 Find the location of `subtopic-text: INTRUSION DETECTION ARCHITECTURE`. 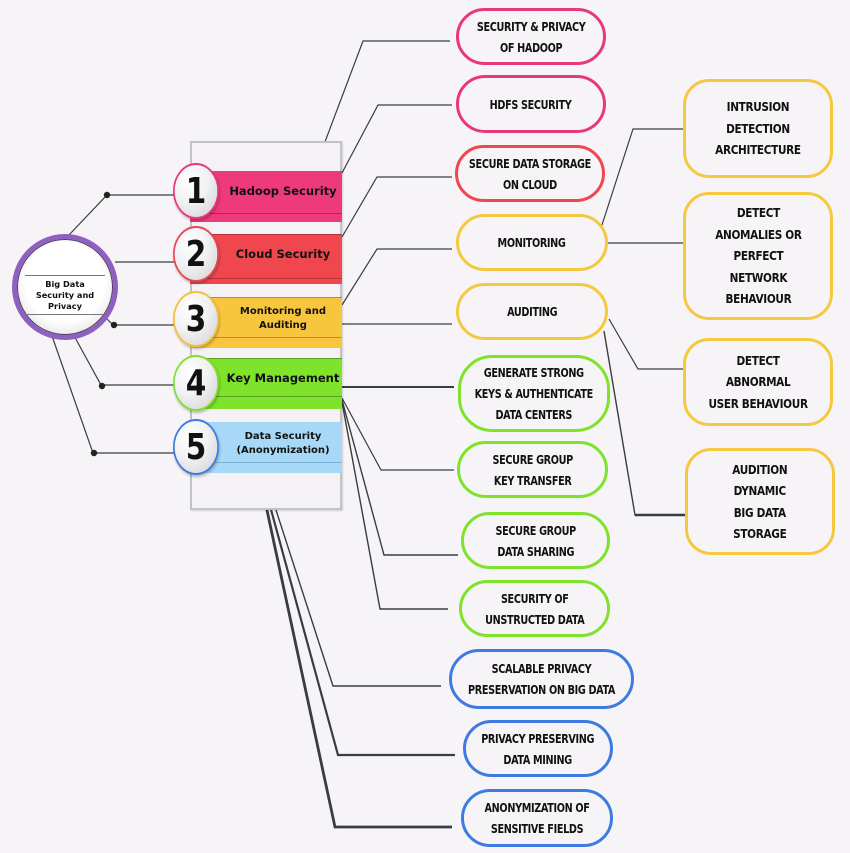

subtopic-text: INTRUSION DETECTION ARCHITECTURE is located at coordinates (758, 128).